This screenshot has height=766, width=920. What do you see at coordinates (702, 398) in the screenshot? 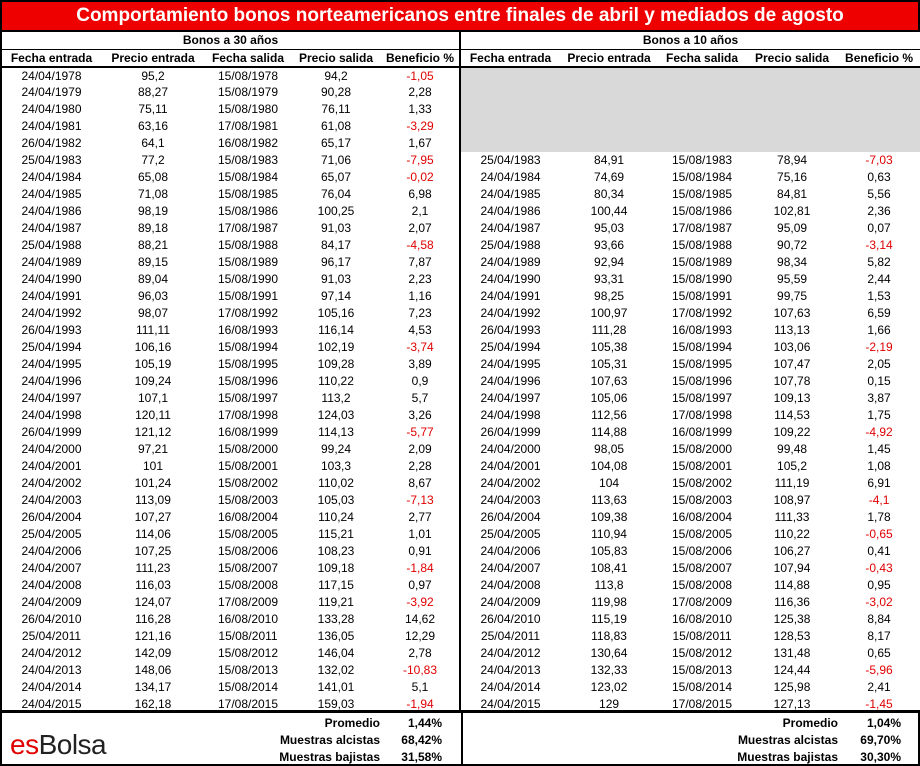
I see `table-cell: 15/08/1997` at bounding box center [702, 398].